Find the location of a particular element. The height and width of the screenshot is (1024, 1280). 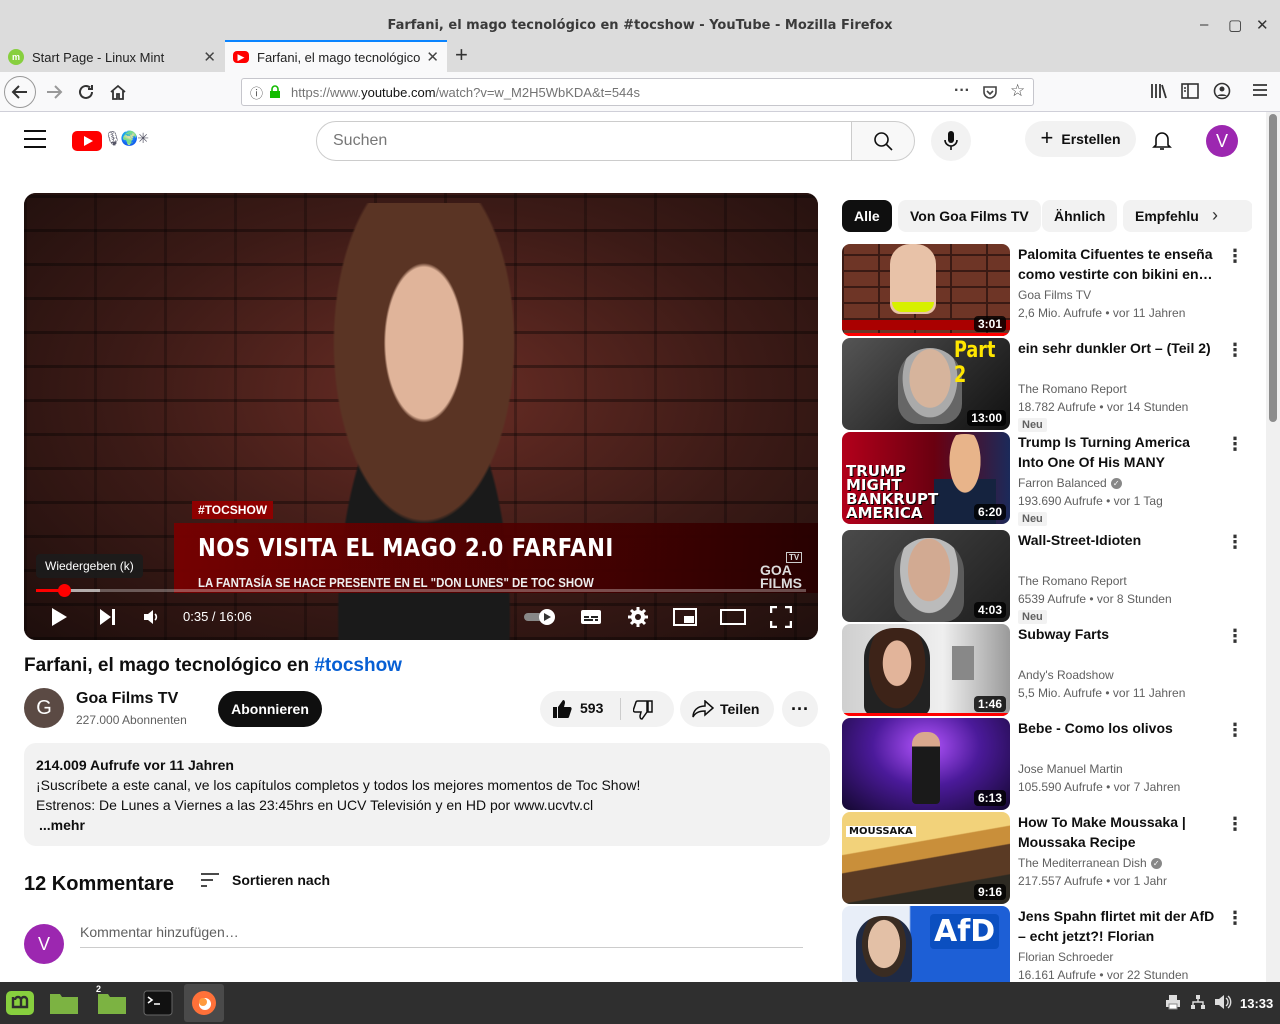

back-button is located at coordinates (20, 92).